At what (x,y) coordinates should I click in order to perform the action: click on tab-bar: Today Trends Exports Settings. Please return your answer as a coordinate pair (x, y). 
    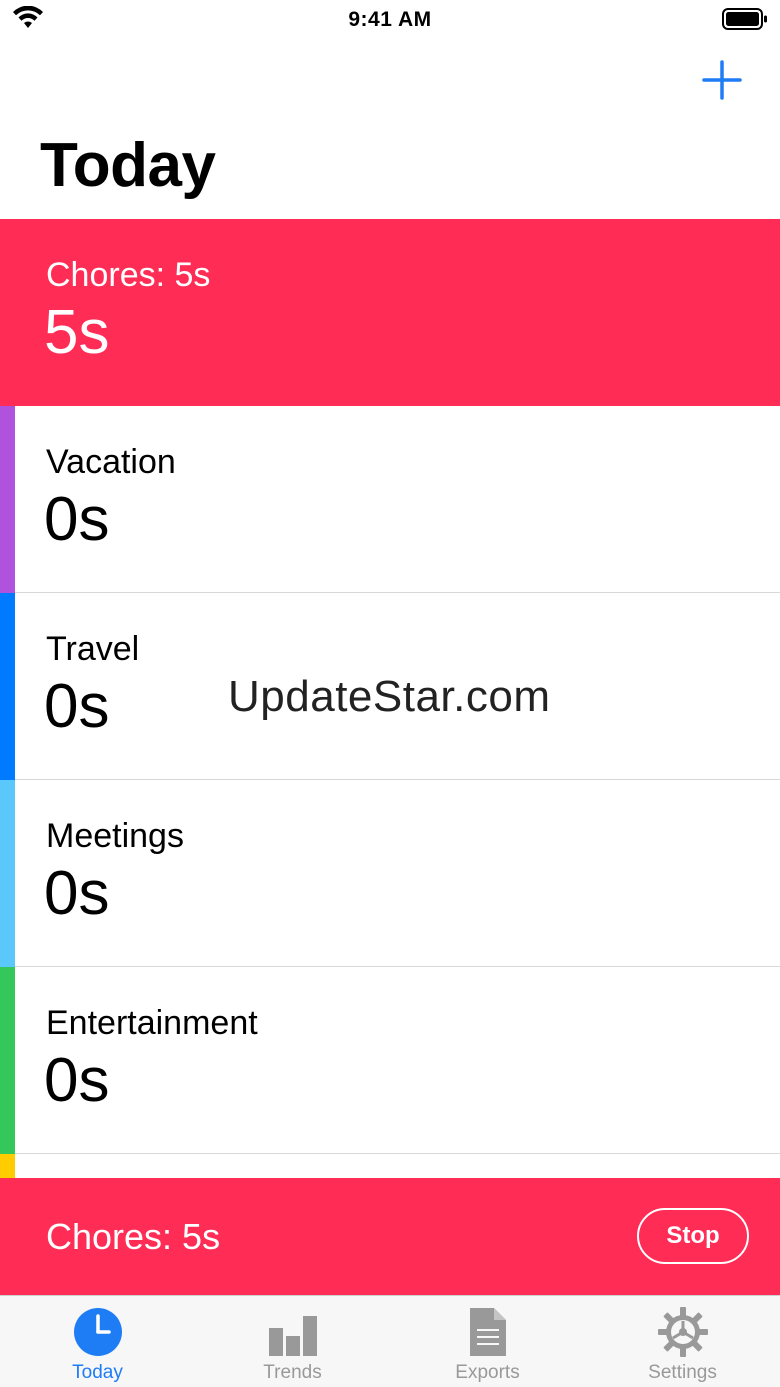
    Looking at the image, I should click on (390, 1341).